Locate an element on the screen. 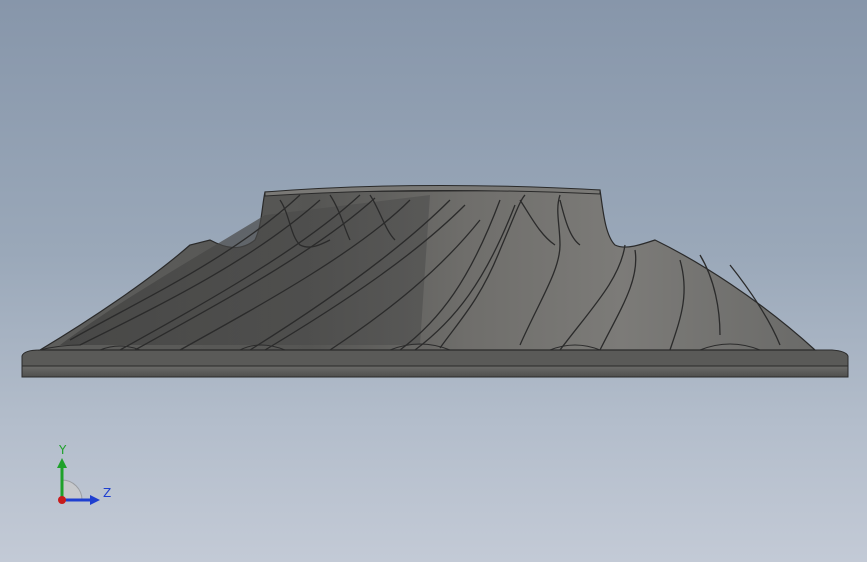 Image resolution: width=867 pixels, height=562 pixels. axis-triad: Y Z is located at coordinates (84, 474).